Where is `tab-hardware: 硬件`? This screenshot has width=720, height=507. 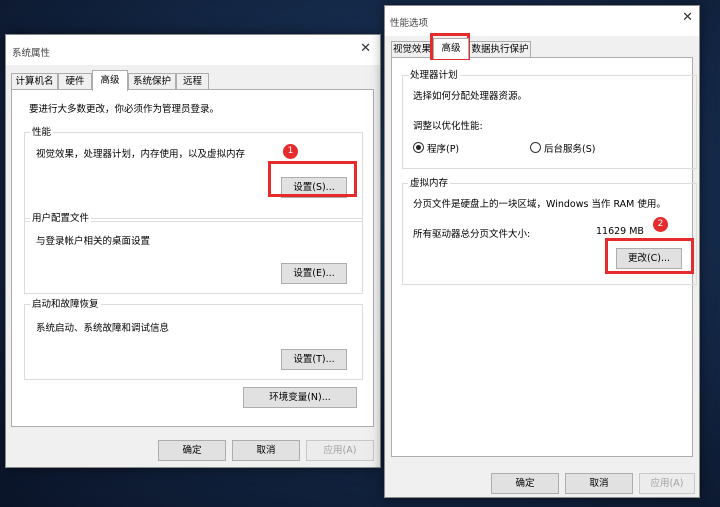 tab-hardware: 硬件 is located at coordinates (75, 81).